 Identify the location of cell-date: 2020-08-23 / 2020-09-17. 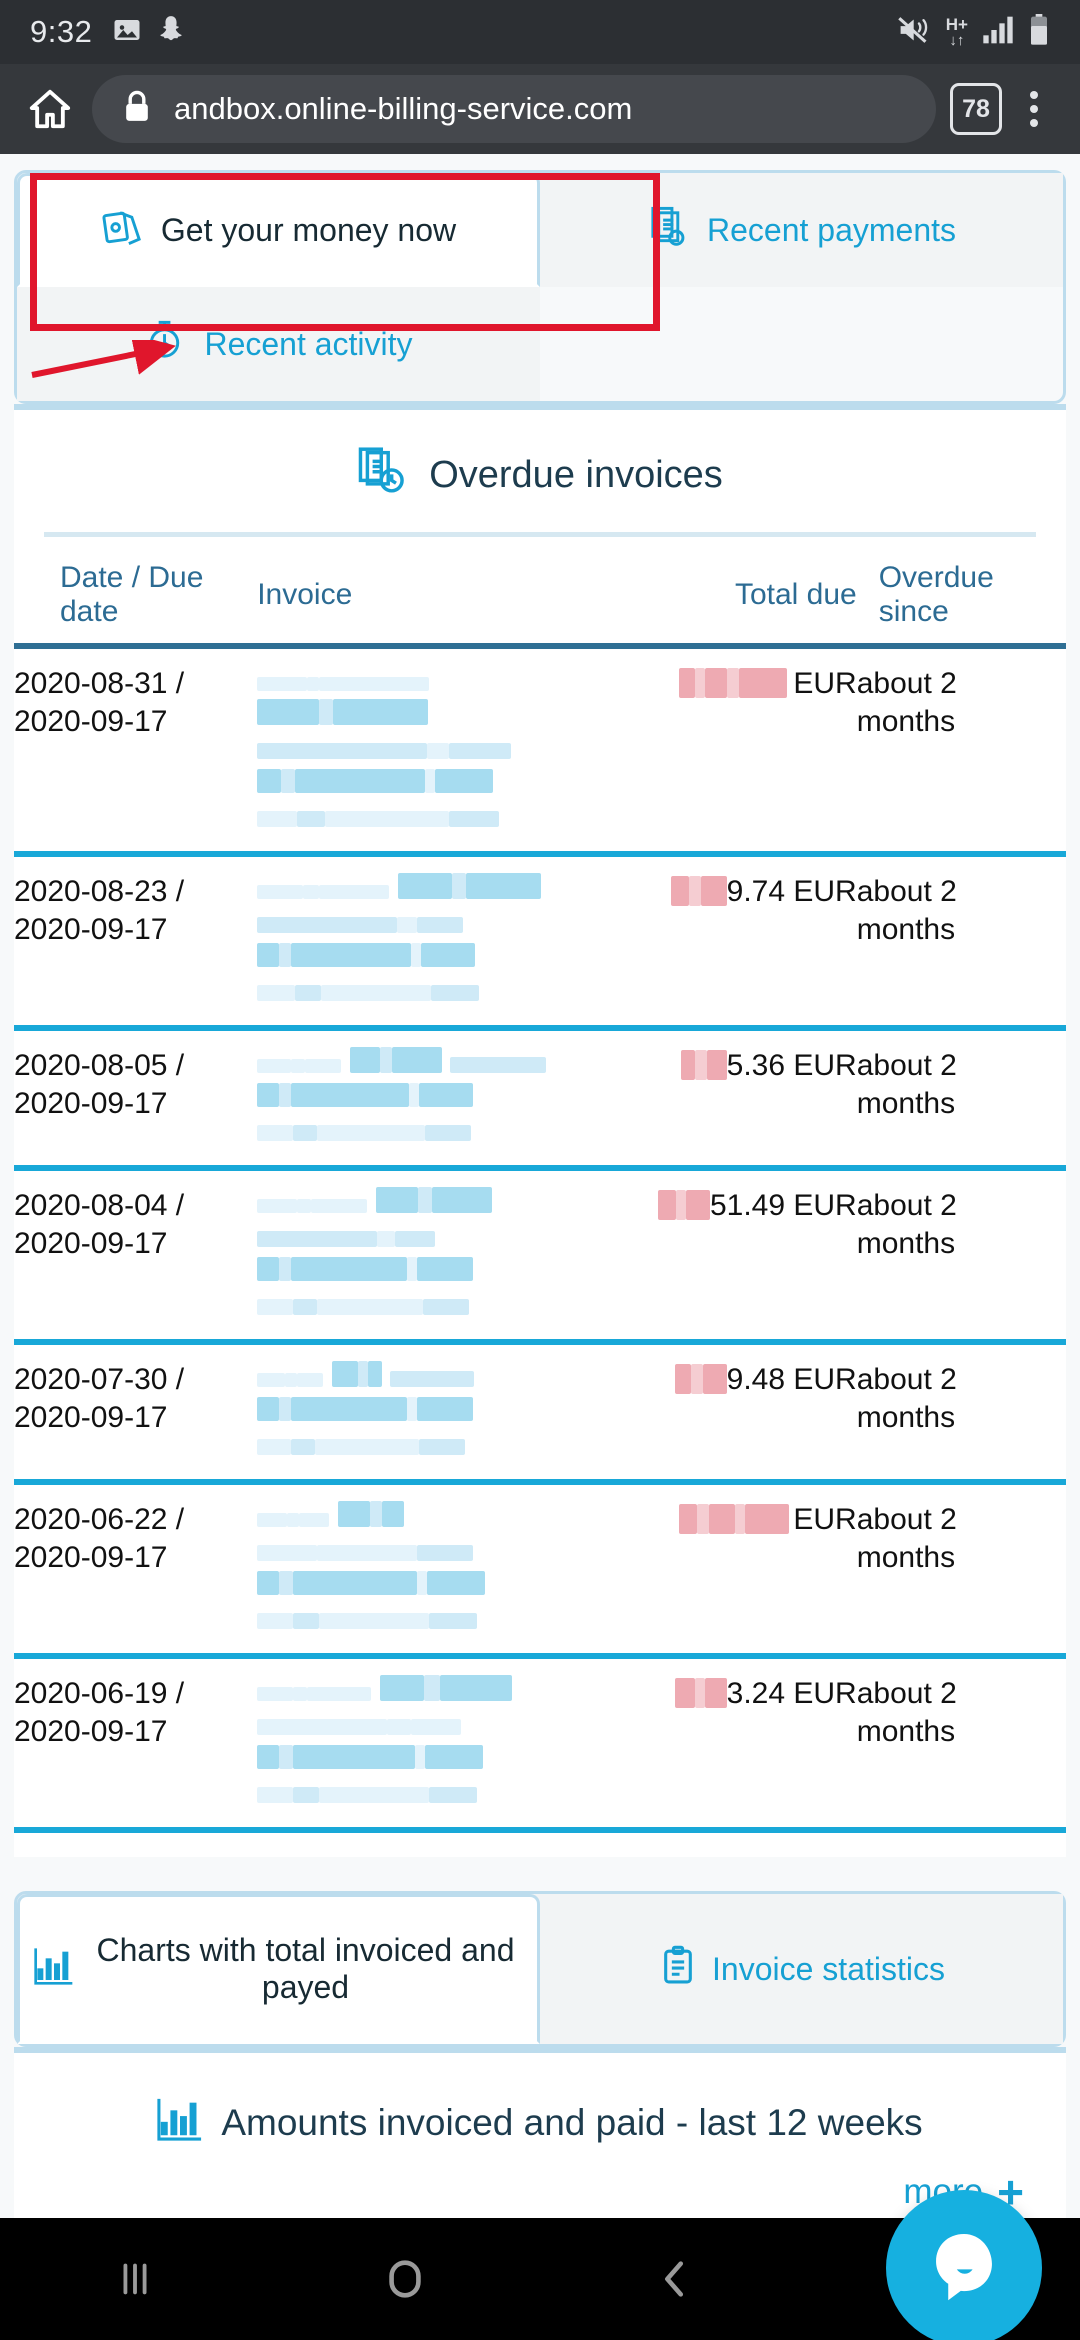
(99, 911).